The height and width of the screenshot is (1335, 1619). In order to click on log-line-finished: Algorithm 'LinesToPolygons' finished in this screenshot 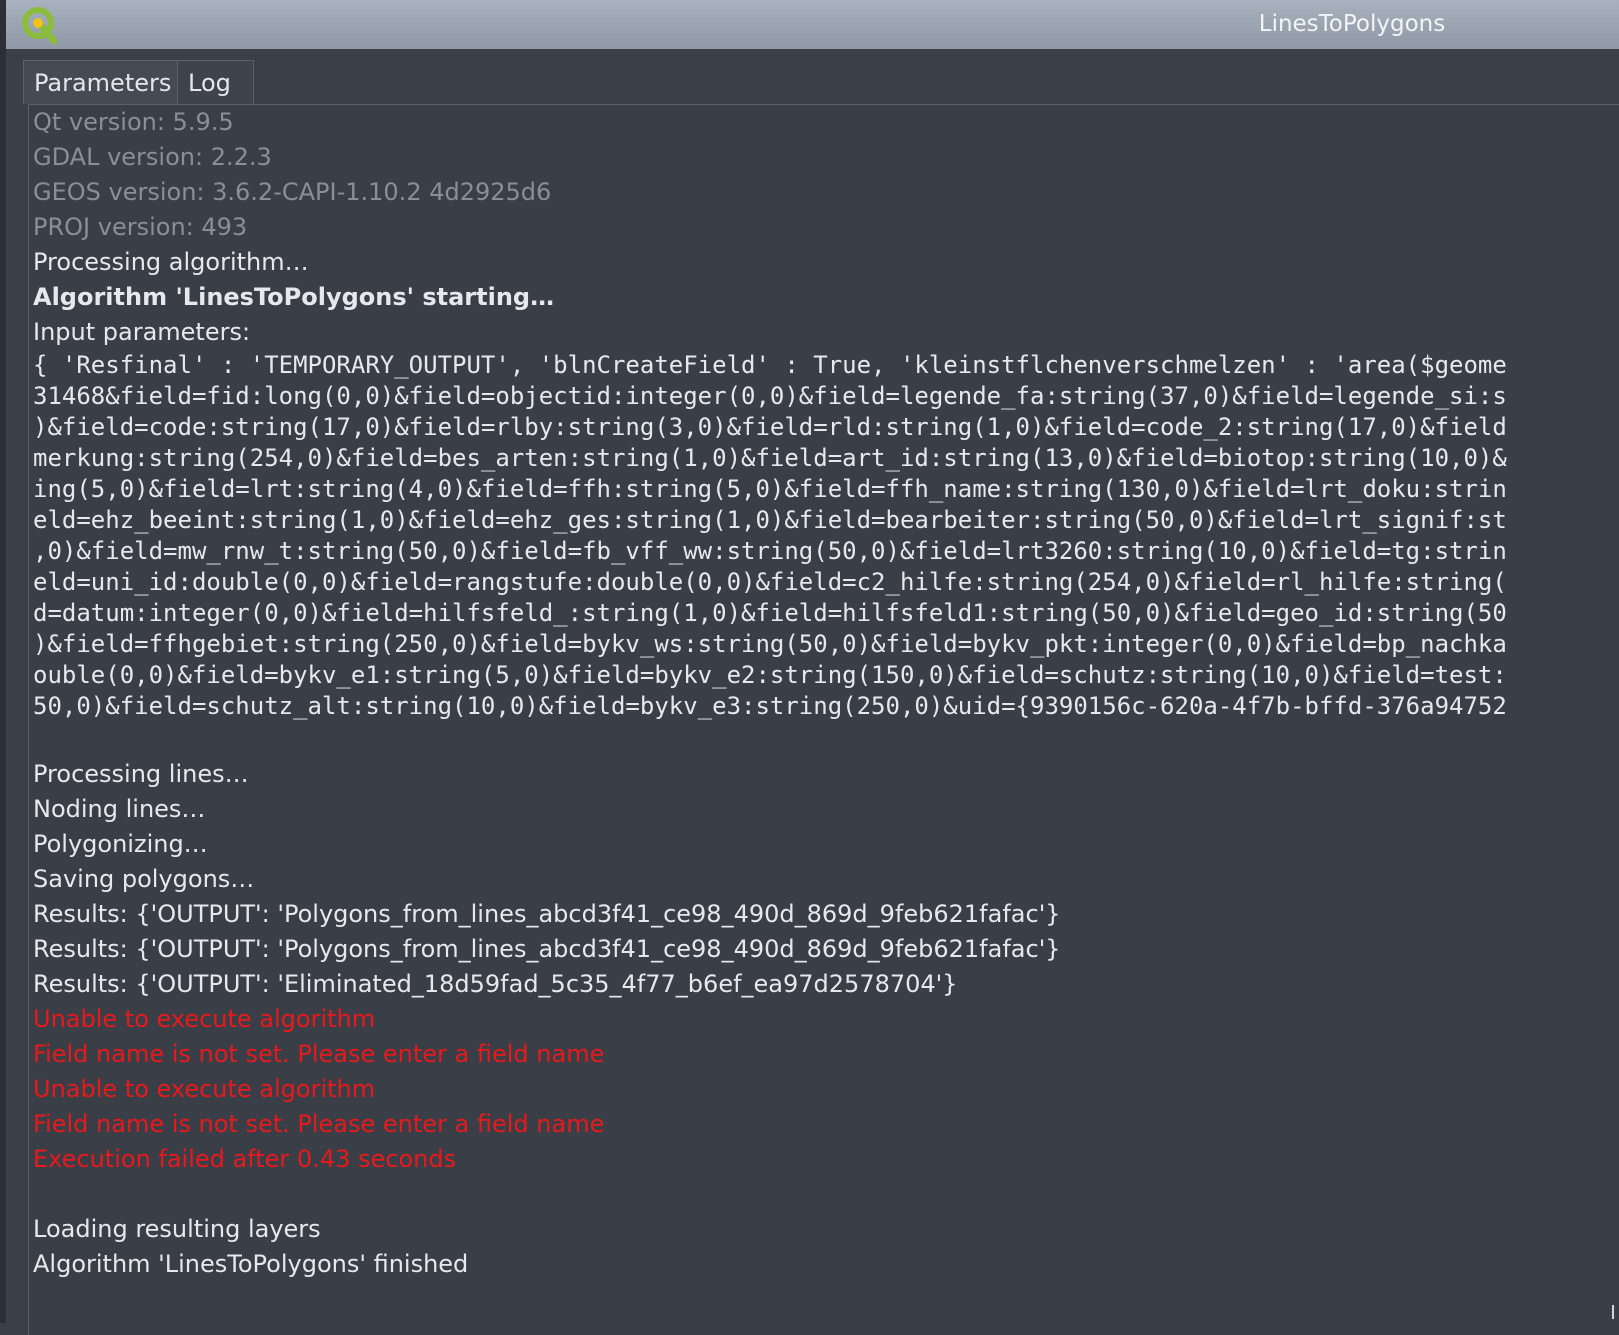, I will do `click(251, 1264)`.